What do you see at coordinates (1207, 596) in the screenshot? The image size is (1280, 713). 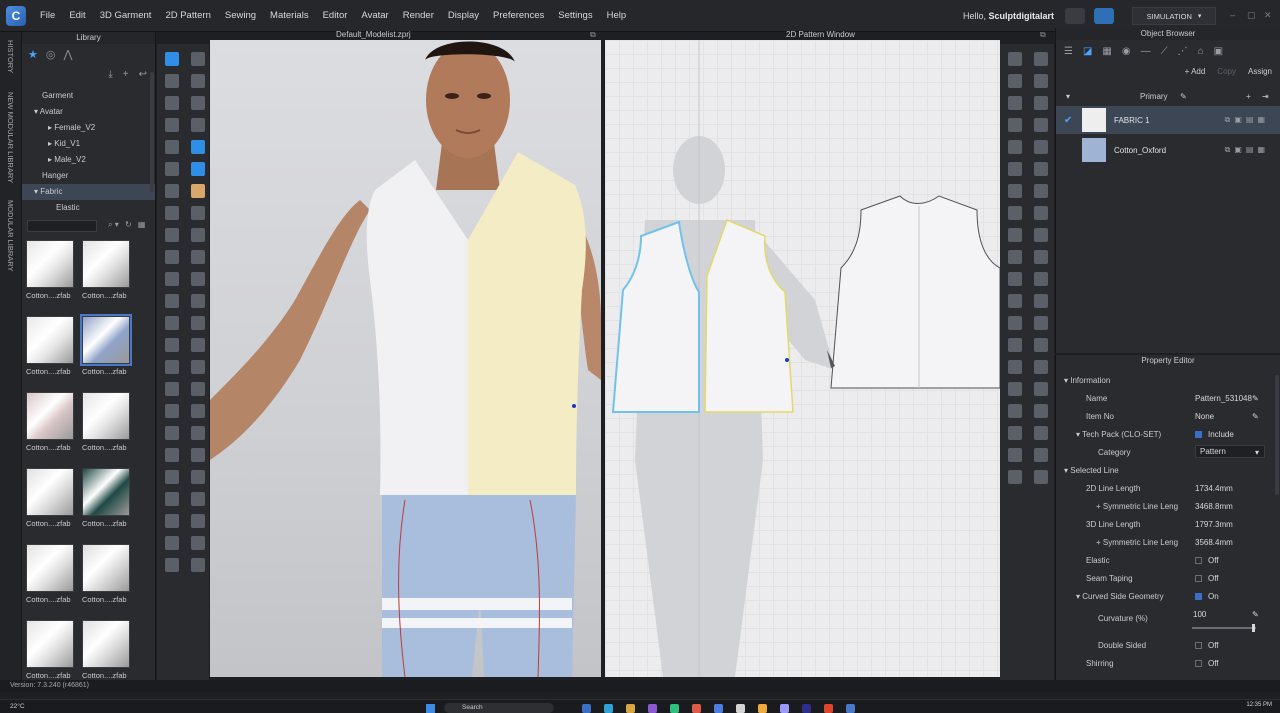 I see `curved-side-geometry-checkbox: On` at bounding box center [1207, 596].